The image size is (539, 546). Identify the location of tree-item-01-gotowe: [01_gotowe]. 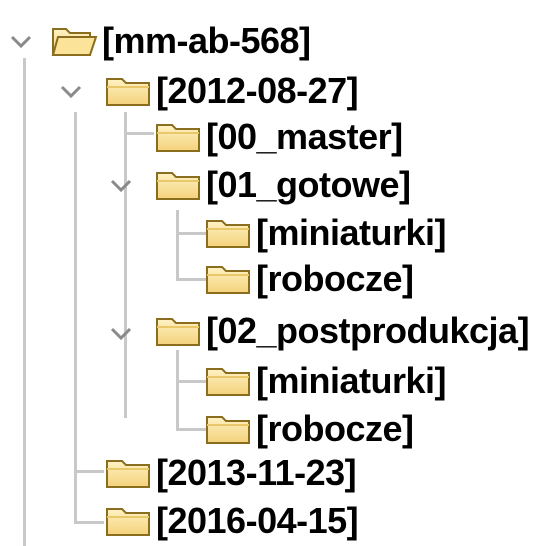
(282, 185).